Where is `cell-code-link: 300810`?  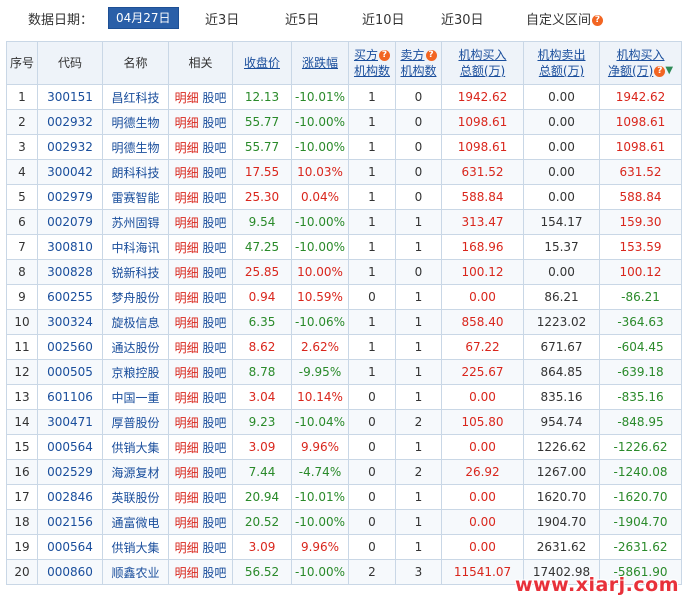
cell-code-link: 300810 is located at coordinates (70, 247).